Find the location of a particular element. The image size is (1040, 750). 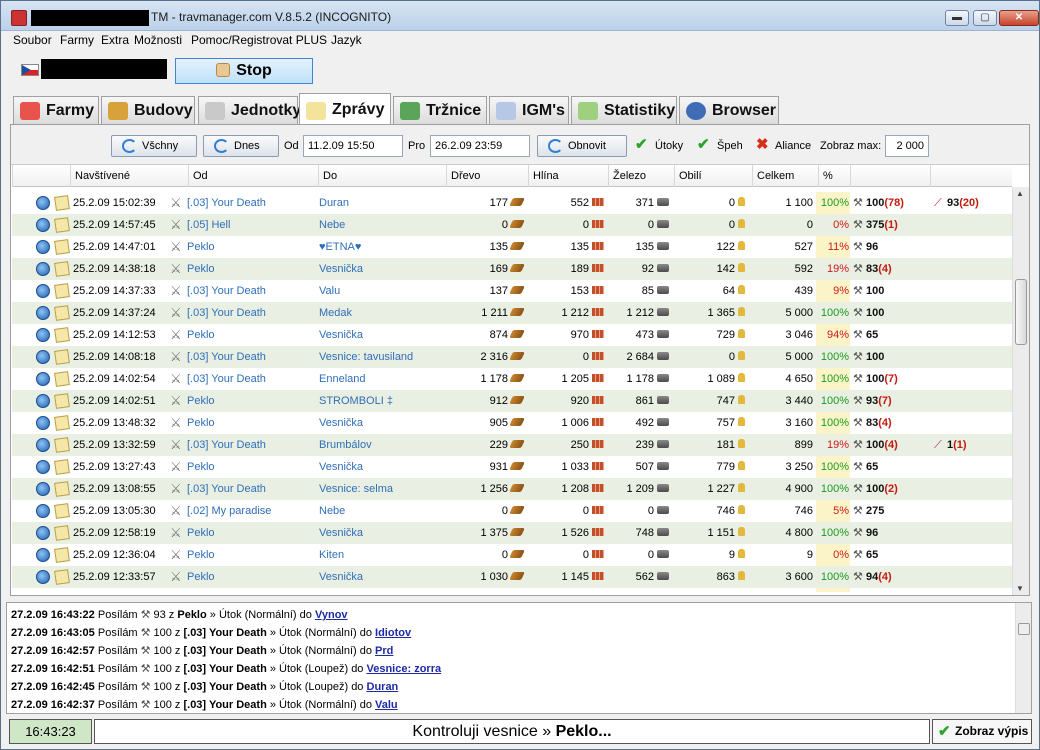

to-date-input: 26.2.09 23:59 is located at coordinates (480, 146).